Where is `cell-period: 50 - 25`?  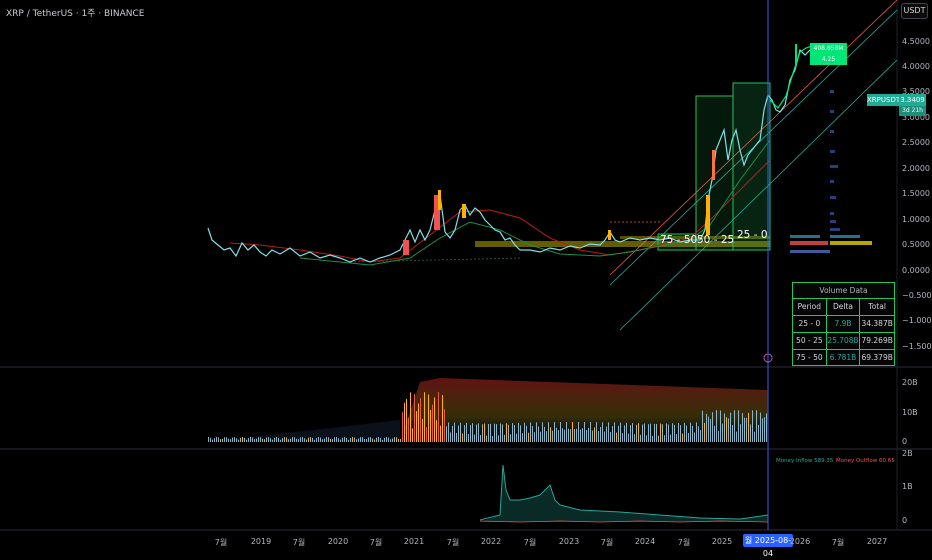 cell-period: 50 - 25 is located at coordinates (810, 341).